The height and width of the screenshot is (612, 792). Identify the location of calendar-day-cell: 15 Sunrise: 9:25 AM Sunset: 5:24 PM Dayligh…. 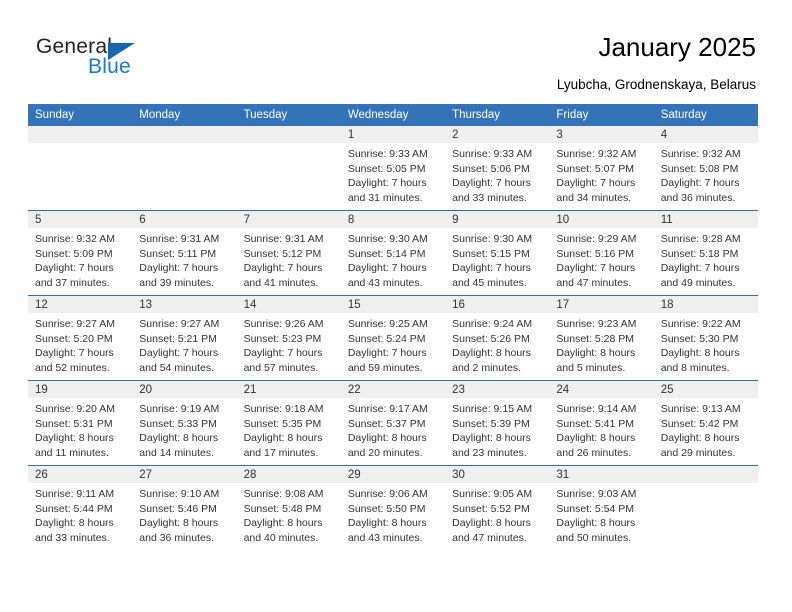
(393, 338).